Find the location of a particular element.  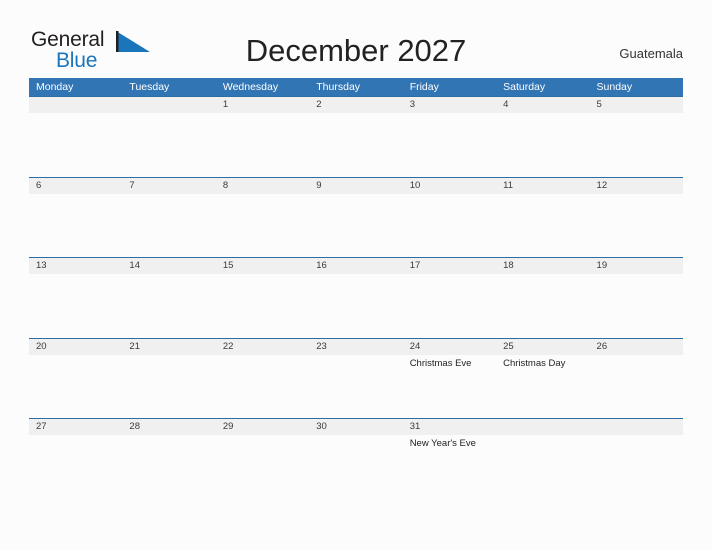

calendar-week-row: 1 2 3 4 5 is located at coordinates (356, 136).